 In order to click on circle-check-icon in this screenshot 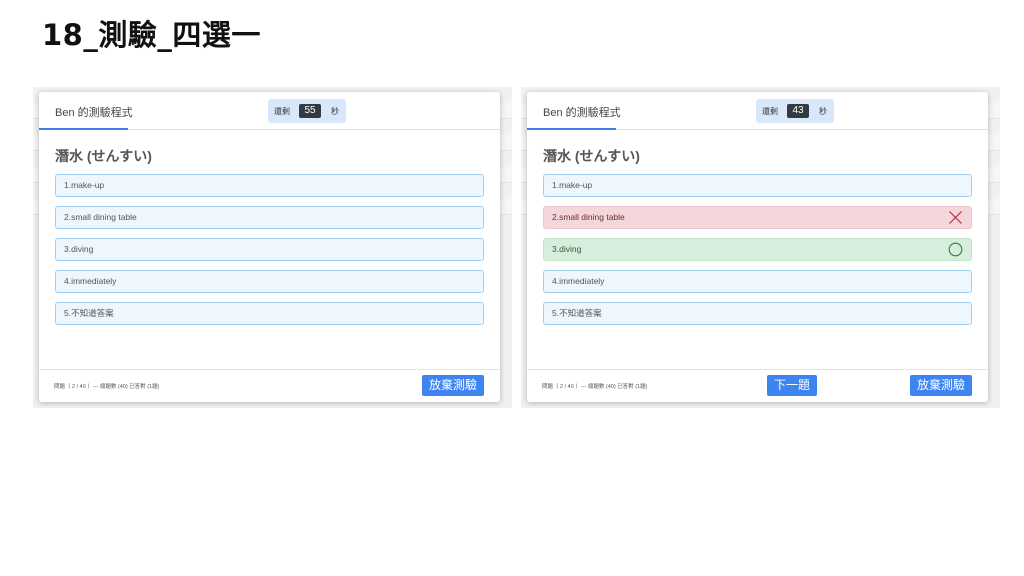, I will do `click(955, 249)`.